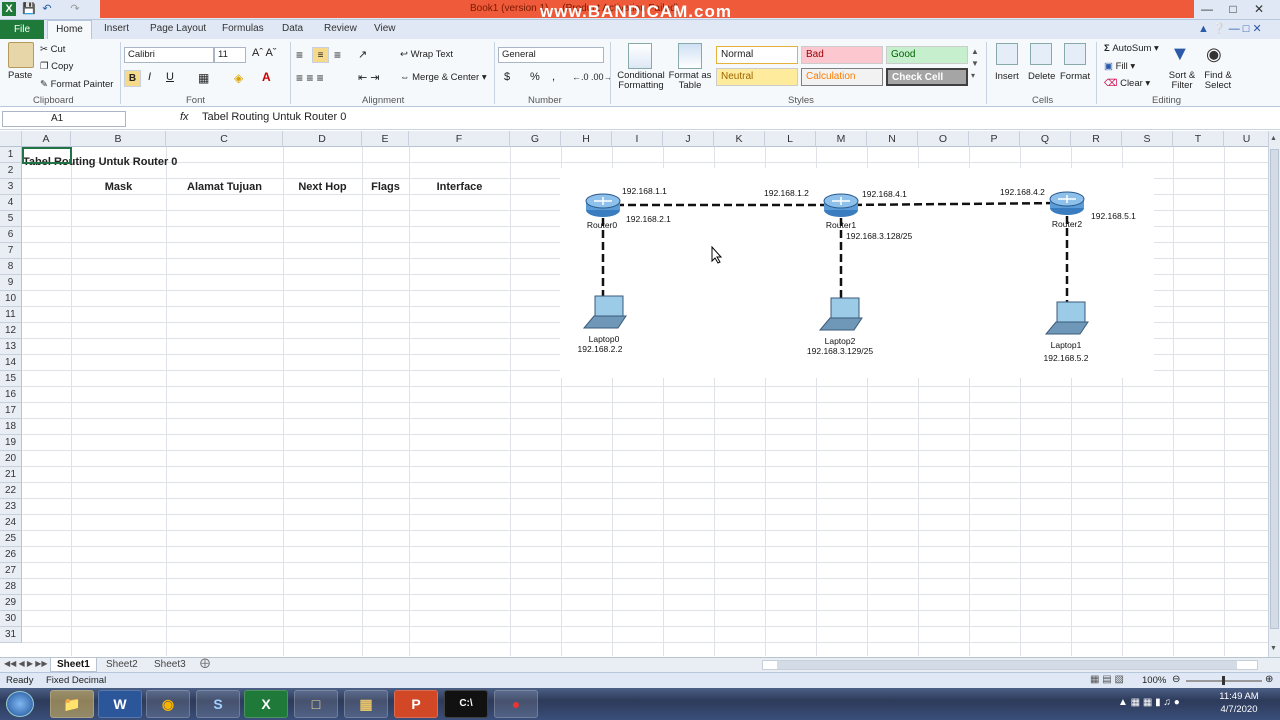 The image size is (1280, 720). What do you see at coordinates (443, 77) in the screenshot?
I see `merge-center-button: ⇔ Merge & Center ▾` at bounding box center [443, 77].